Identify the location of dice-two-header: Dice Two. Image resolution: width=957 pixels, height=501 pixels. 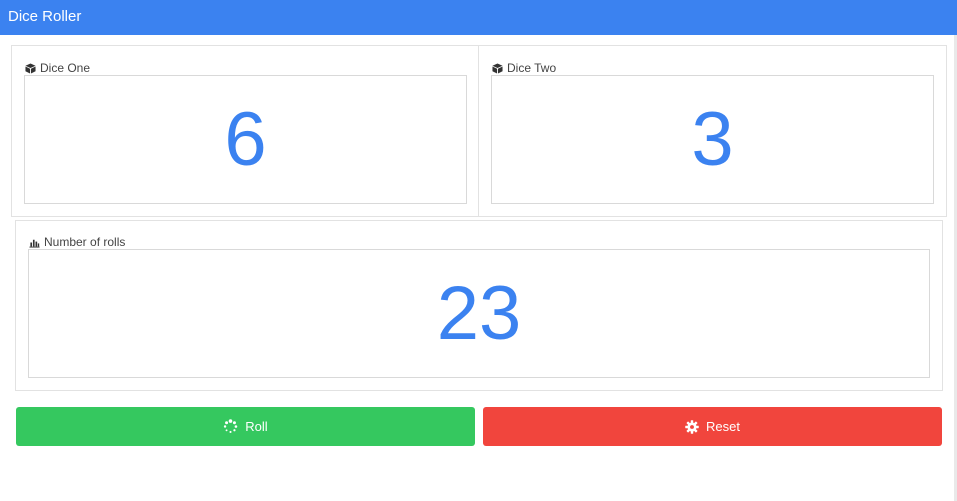
(524, 68).